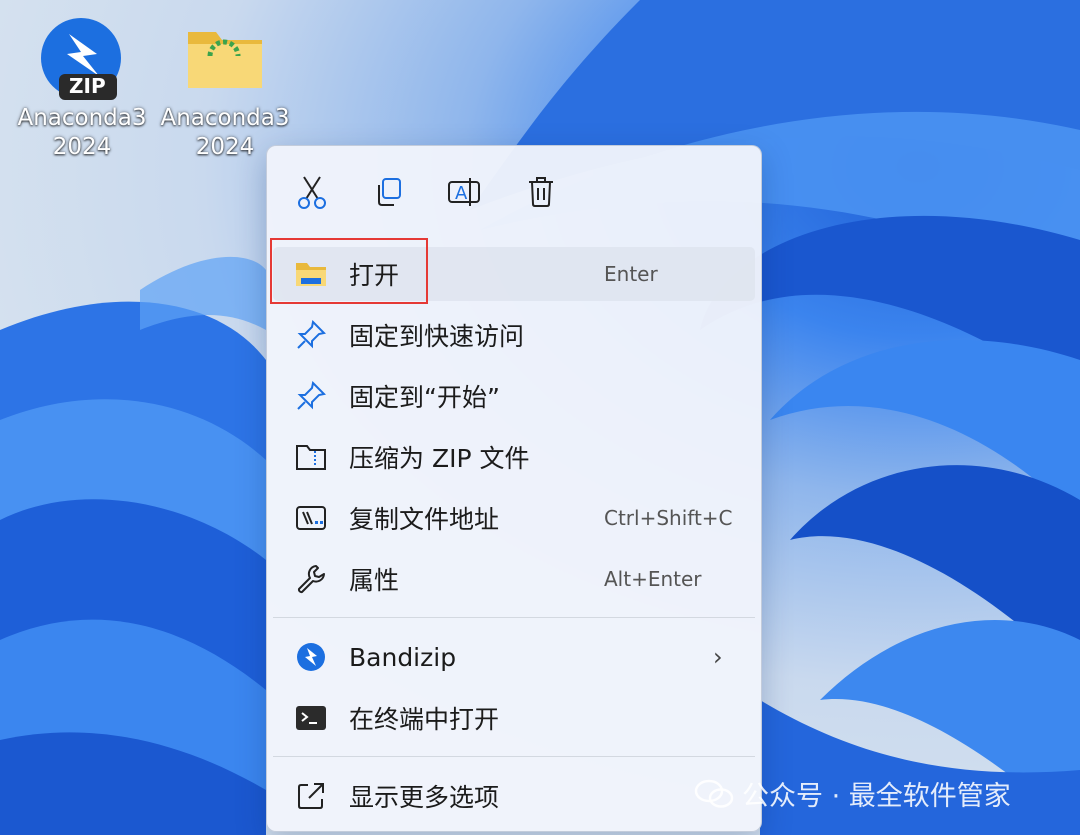  What do you see at coordinates (424, 797) in the screenshot?
I see `menu-item-label: 显示更多选项` at bounding box center [424, 797].